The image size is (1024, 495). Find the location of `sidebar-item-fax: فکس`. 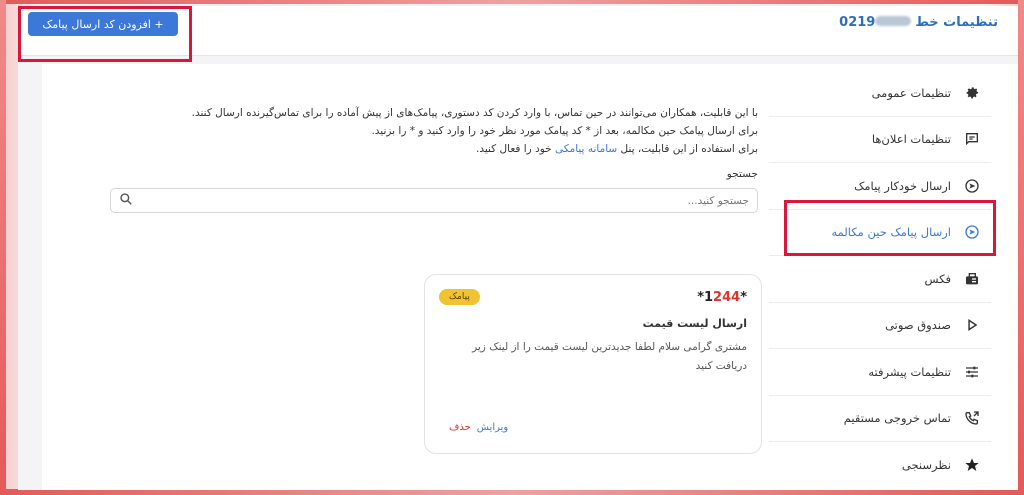

sidebar-item-fax: فکس is located at coordinates (880, 279).